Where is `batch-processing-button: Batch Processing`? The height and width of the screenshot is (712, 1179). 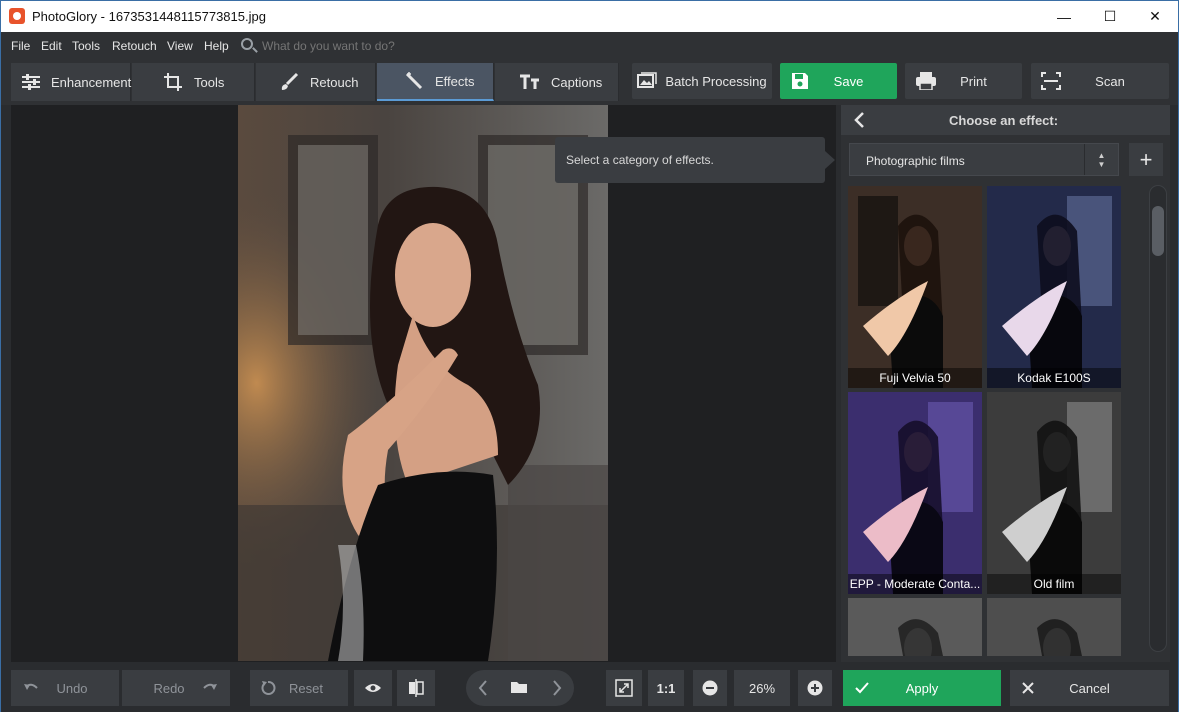
batch-processing-button: Batch Processing is located at coordinates (702, 81).